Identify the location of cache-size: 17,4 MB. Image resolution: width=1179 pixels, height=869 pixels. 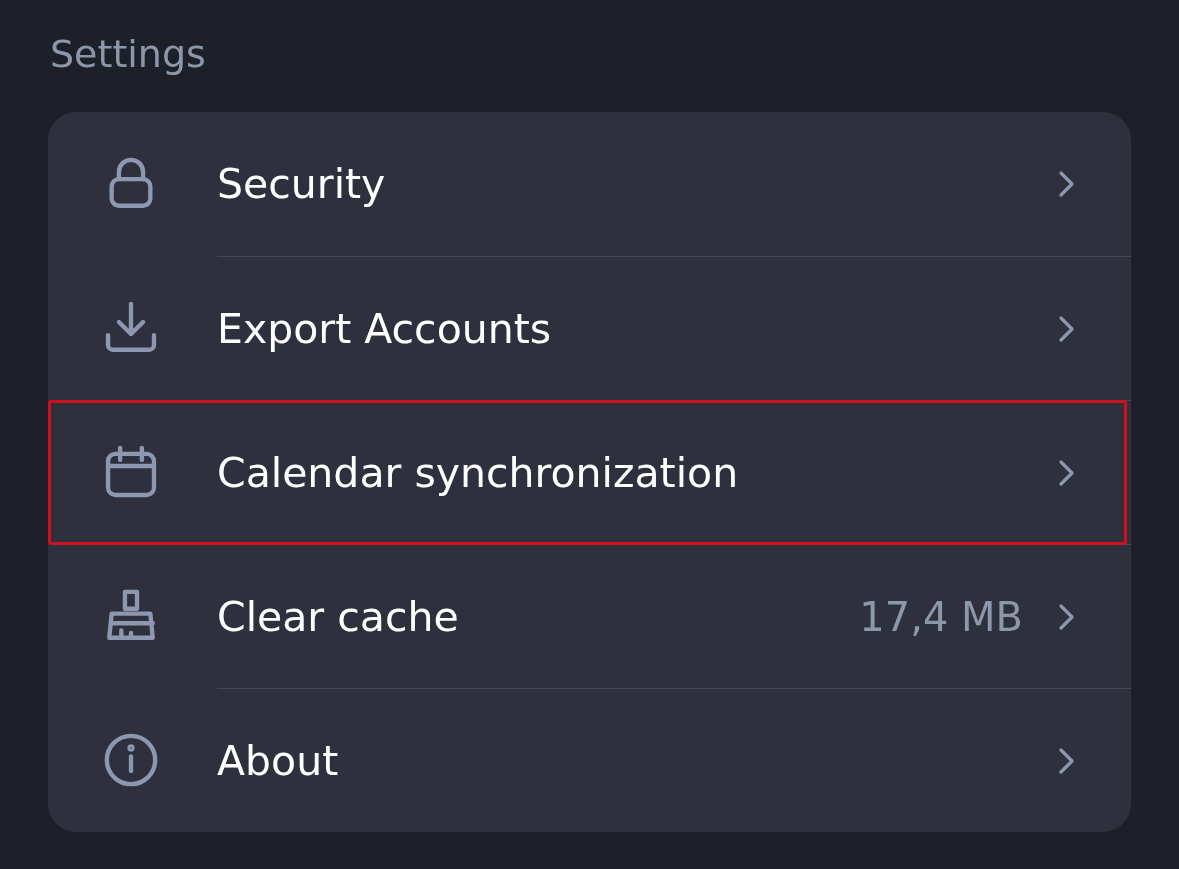
(941, 616).